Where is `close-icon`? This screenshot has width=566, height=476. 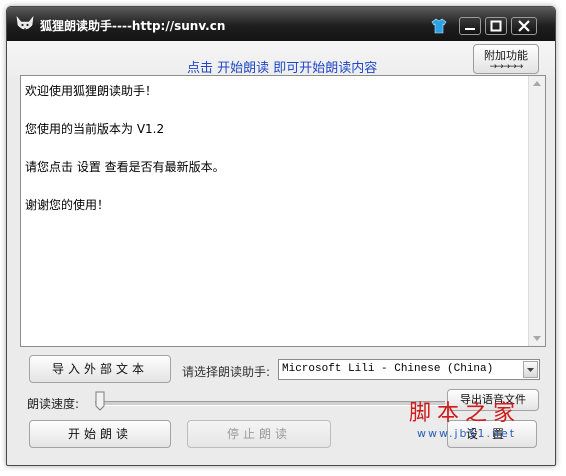 close-icon is located at coordinates (524, 26).